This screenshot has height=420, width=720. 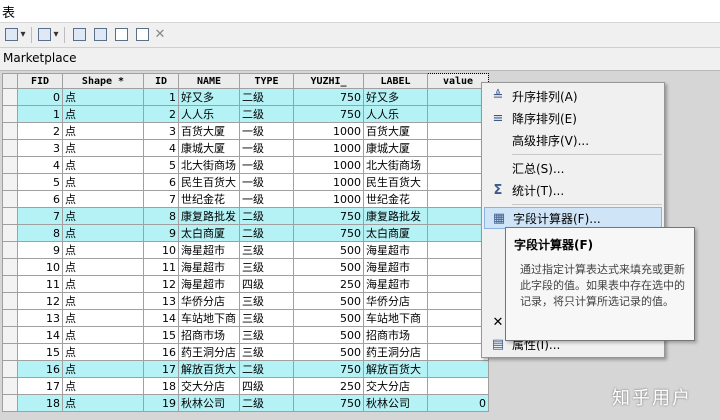 What do you see at coordinates (573, 96) in the screenshot?
I see `menu-item-sort-ascending: ≜ 升序排列(A)` at bounding box center [573, 96].